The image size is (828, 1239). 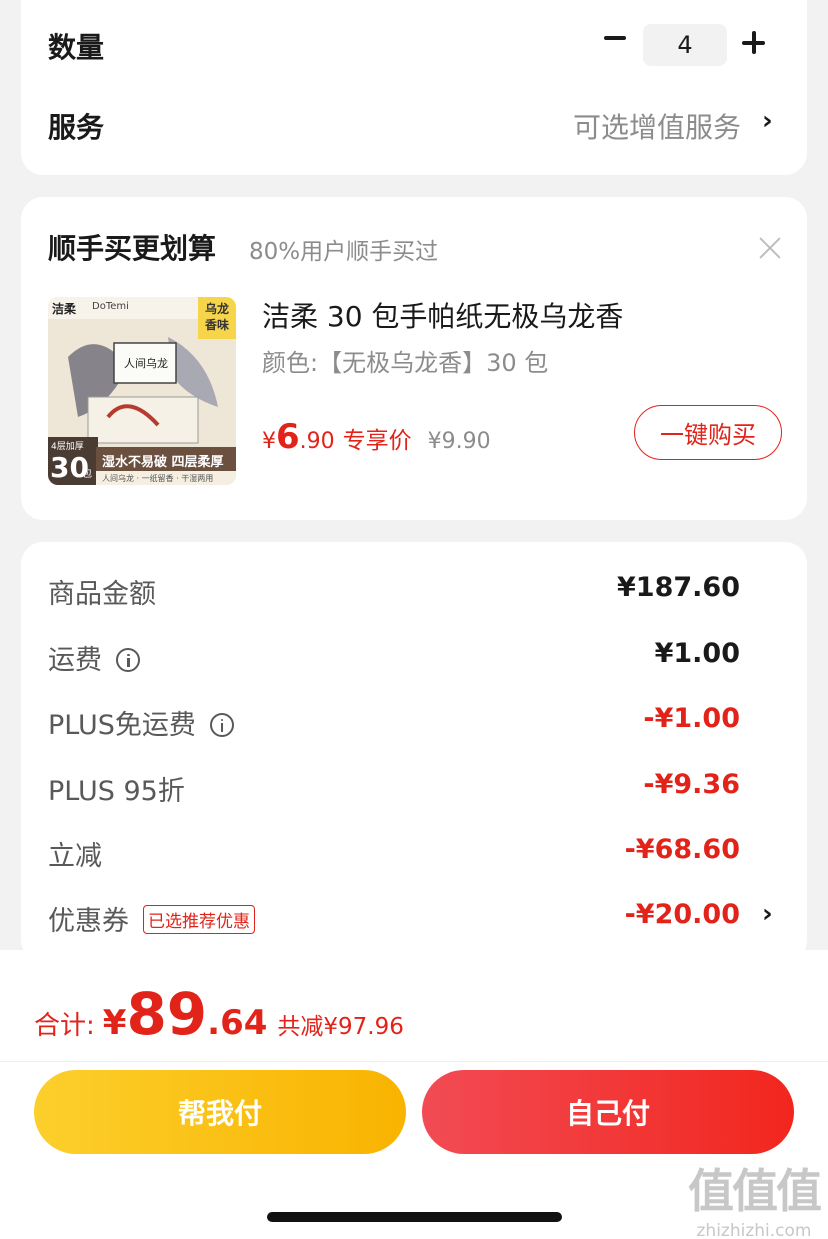 I want to click on divider, so click(x=414, y=1061).